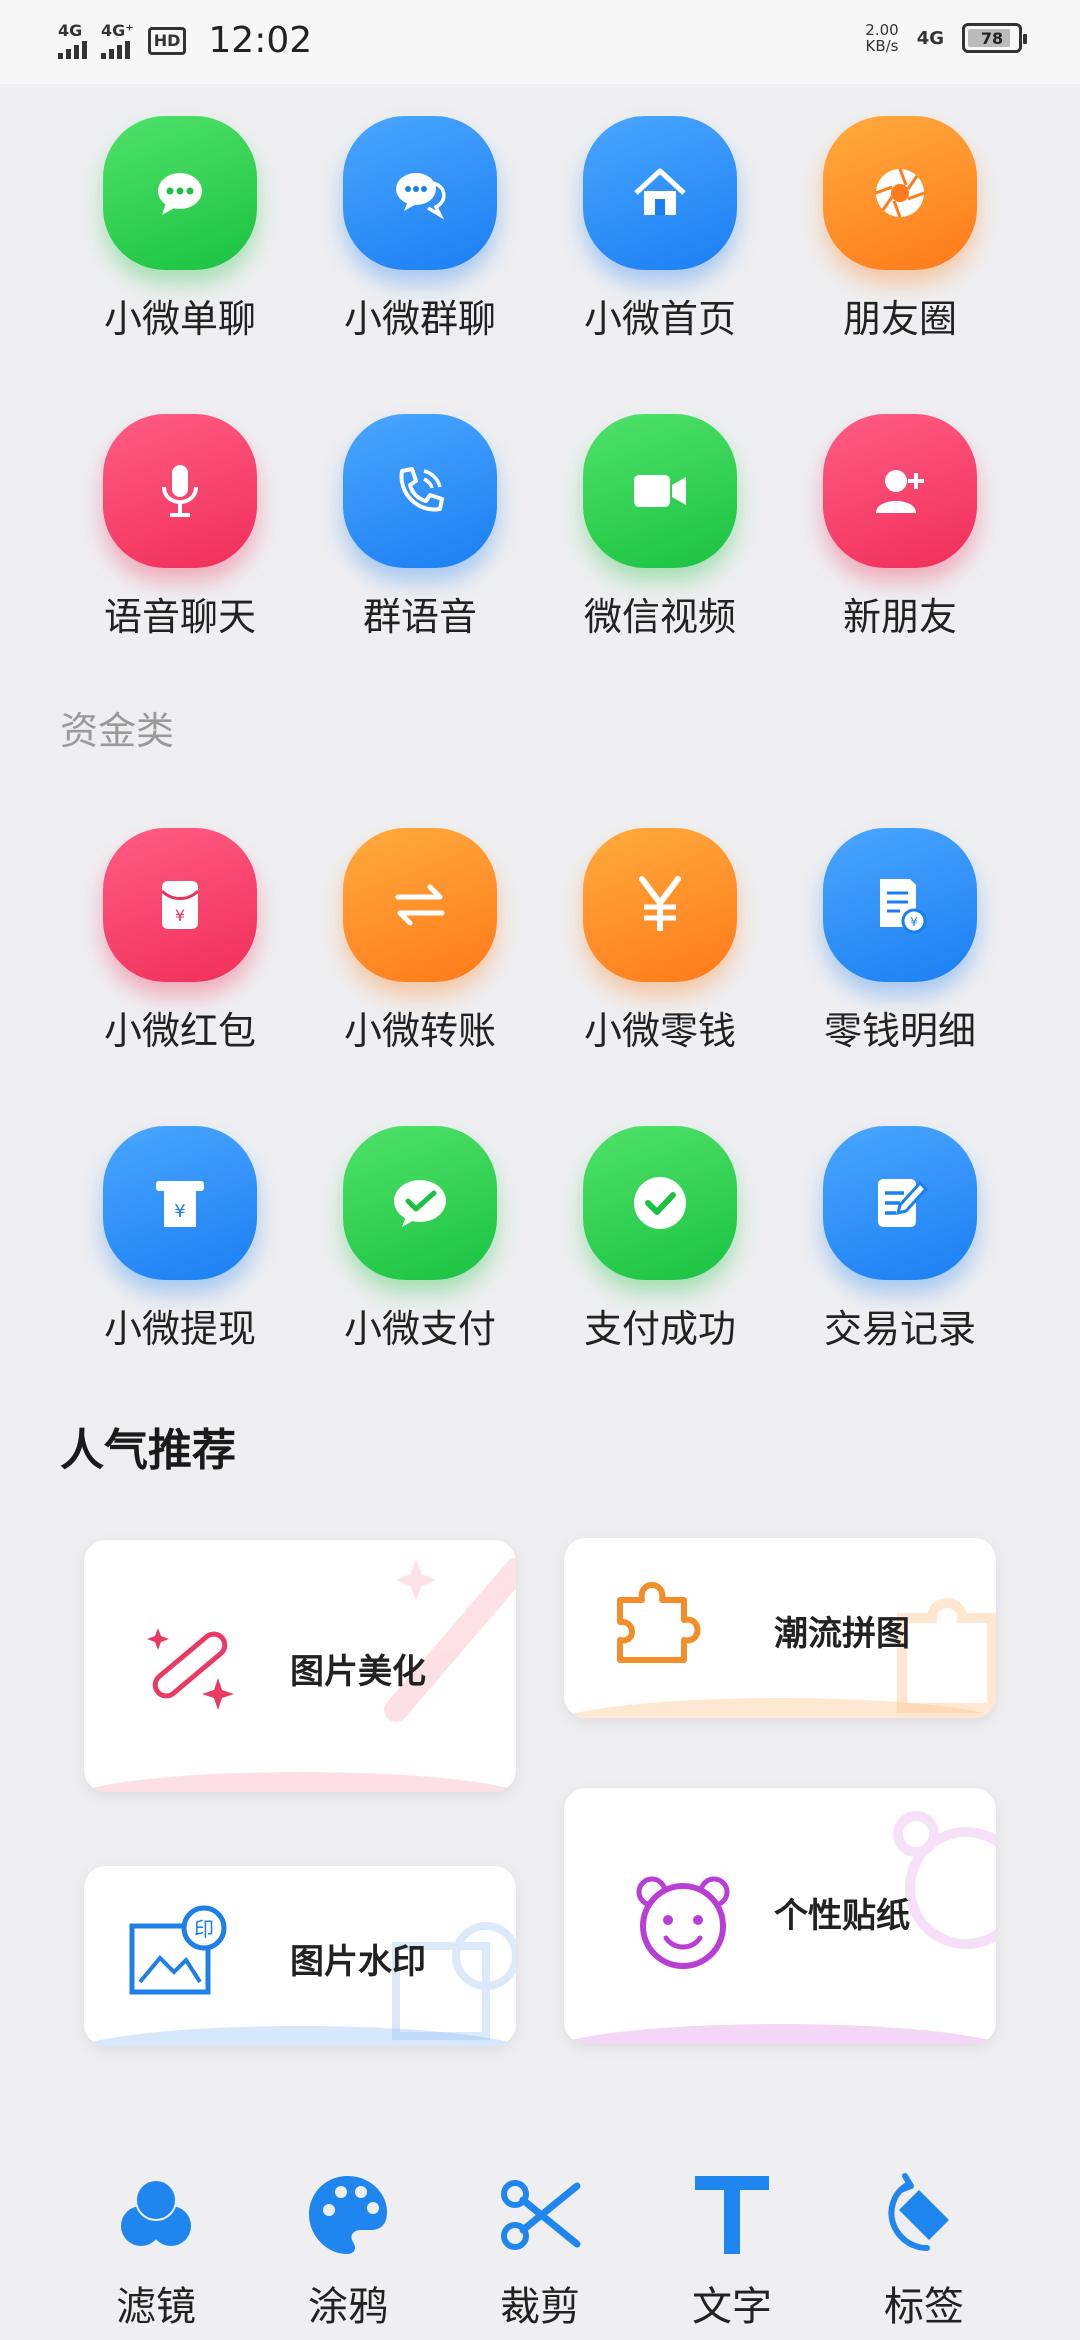 This screenshot has height=2340, width=1080. Describe the element at coordinates (541, 2215) in the screenshot. I see `scissors-icon` at that location.